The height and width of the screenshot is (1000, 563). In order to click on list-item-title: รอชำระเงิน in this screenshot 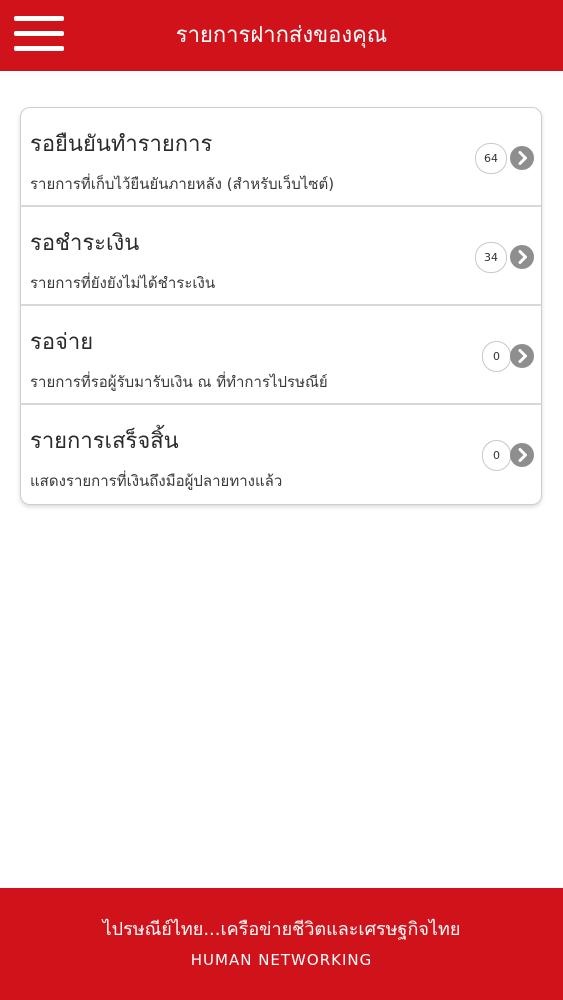, I will do `click(85, 243)`.